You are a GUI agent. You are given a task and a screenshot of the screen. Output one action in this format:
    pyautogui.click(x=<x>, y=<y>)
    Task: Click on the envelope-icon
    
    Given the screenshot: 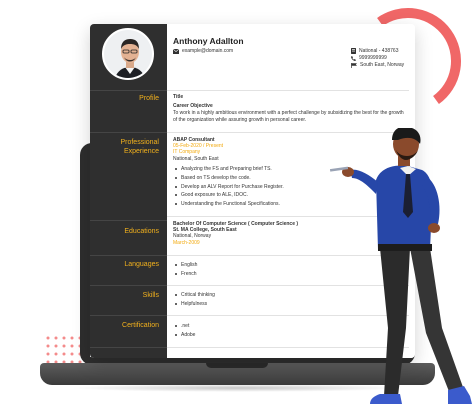 What is the action you would take?
    pyautogui.click(x=176, y=51)
    